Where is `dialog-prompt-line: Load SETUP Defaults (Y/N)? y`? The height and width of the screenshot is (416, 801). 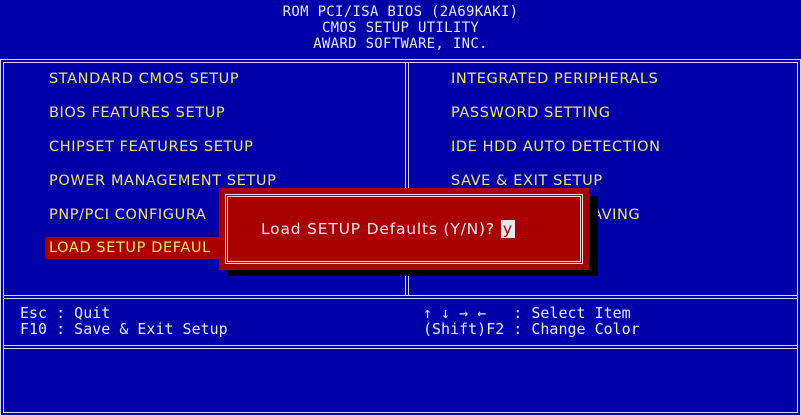
dialog-prompt-line: Load SETUP Defaults (Y/N)? y is located at coordinates (388, 229).